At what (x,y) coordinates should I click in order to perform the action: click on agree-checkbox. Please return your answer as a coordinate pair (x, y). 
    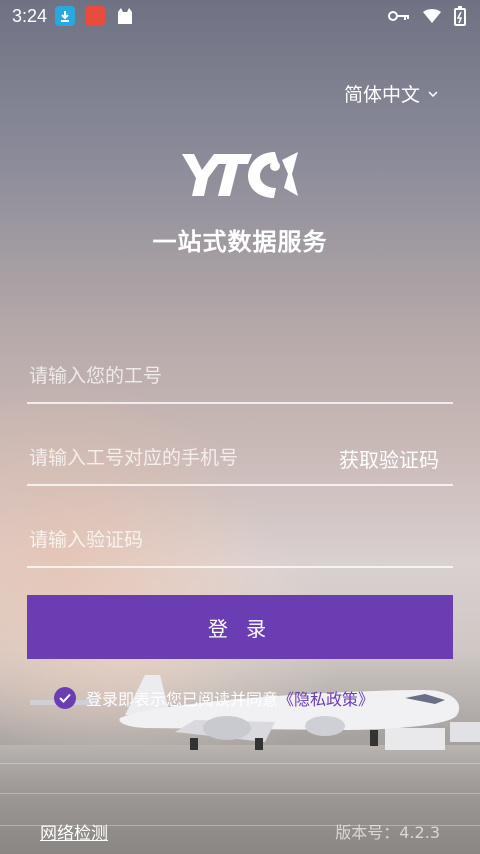
    Looking at the image, I should click on (65, 698).